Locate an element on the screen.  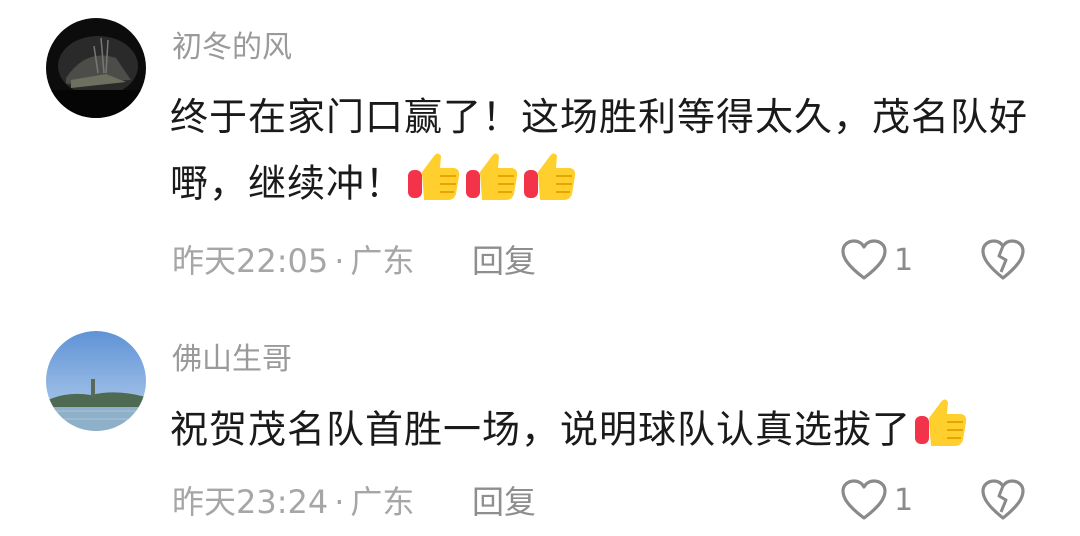
thumbs-up-emoji-icon is located at coordinates (941, 432).